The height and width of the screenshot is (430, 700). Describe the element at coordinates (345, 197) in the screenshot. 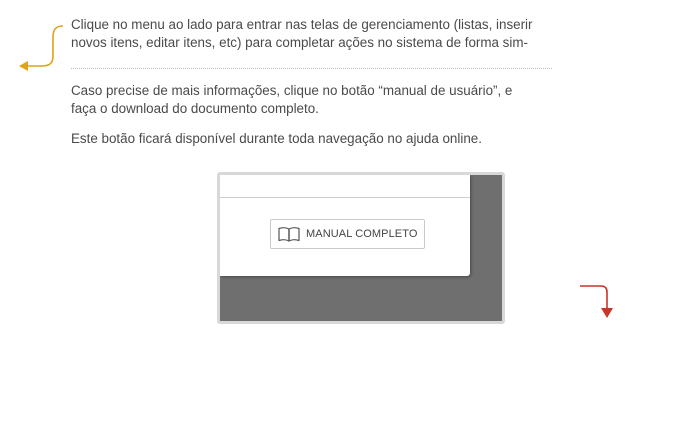

I see `preview-panel-divider` at that location.